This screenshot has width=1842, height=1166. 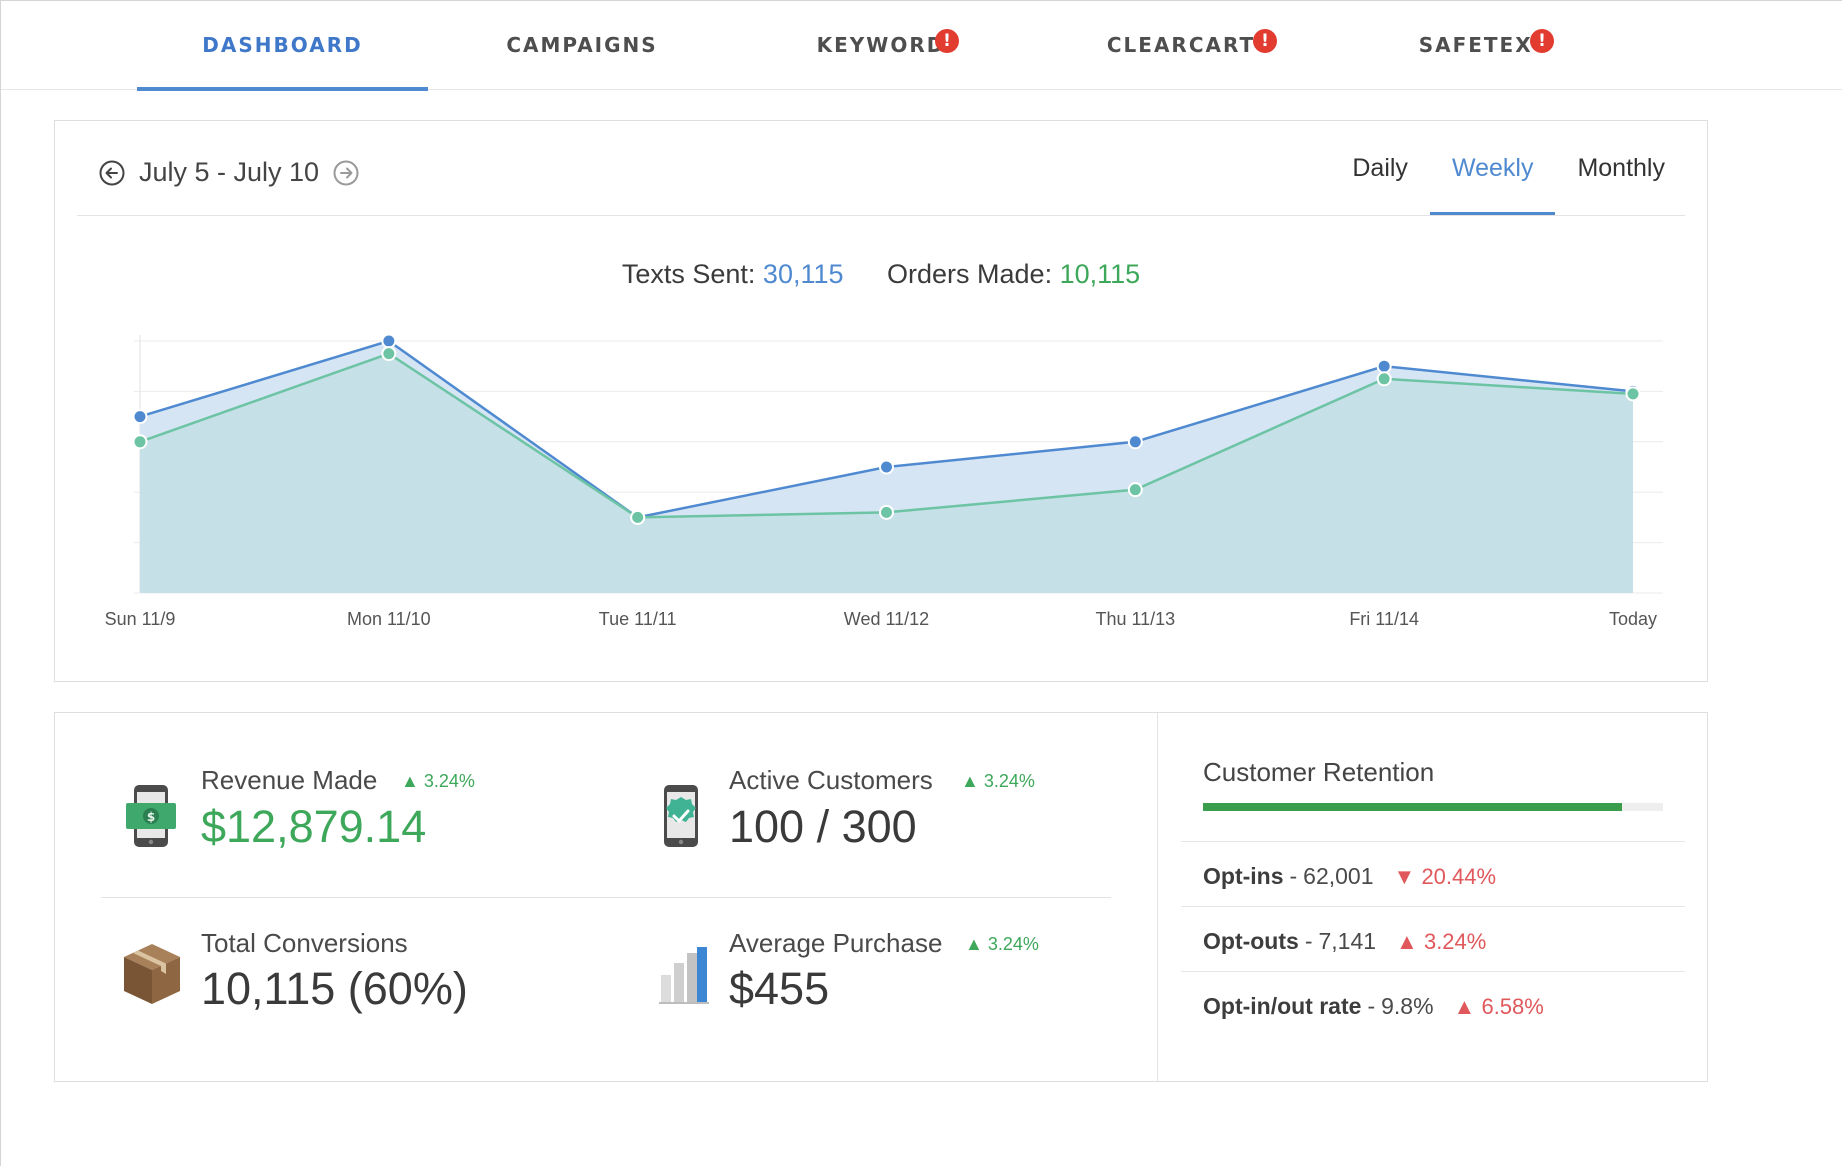 What do you see at coordinates (1319, 772) in the screenshot?
I see `retention-title: Customer Retention` at bounding box center [1319, 772].